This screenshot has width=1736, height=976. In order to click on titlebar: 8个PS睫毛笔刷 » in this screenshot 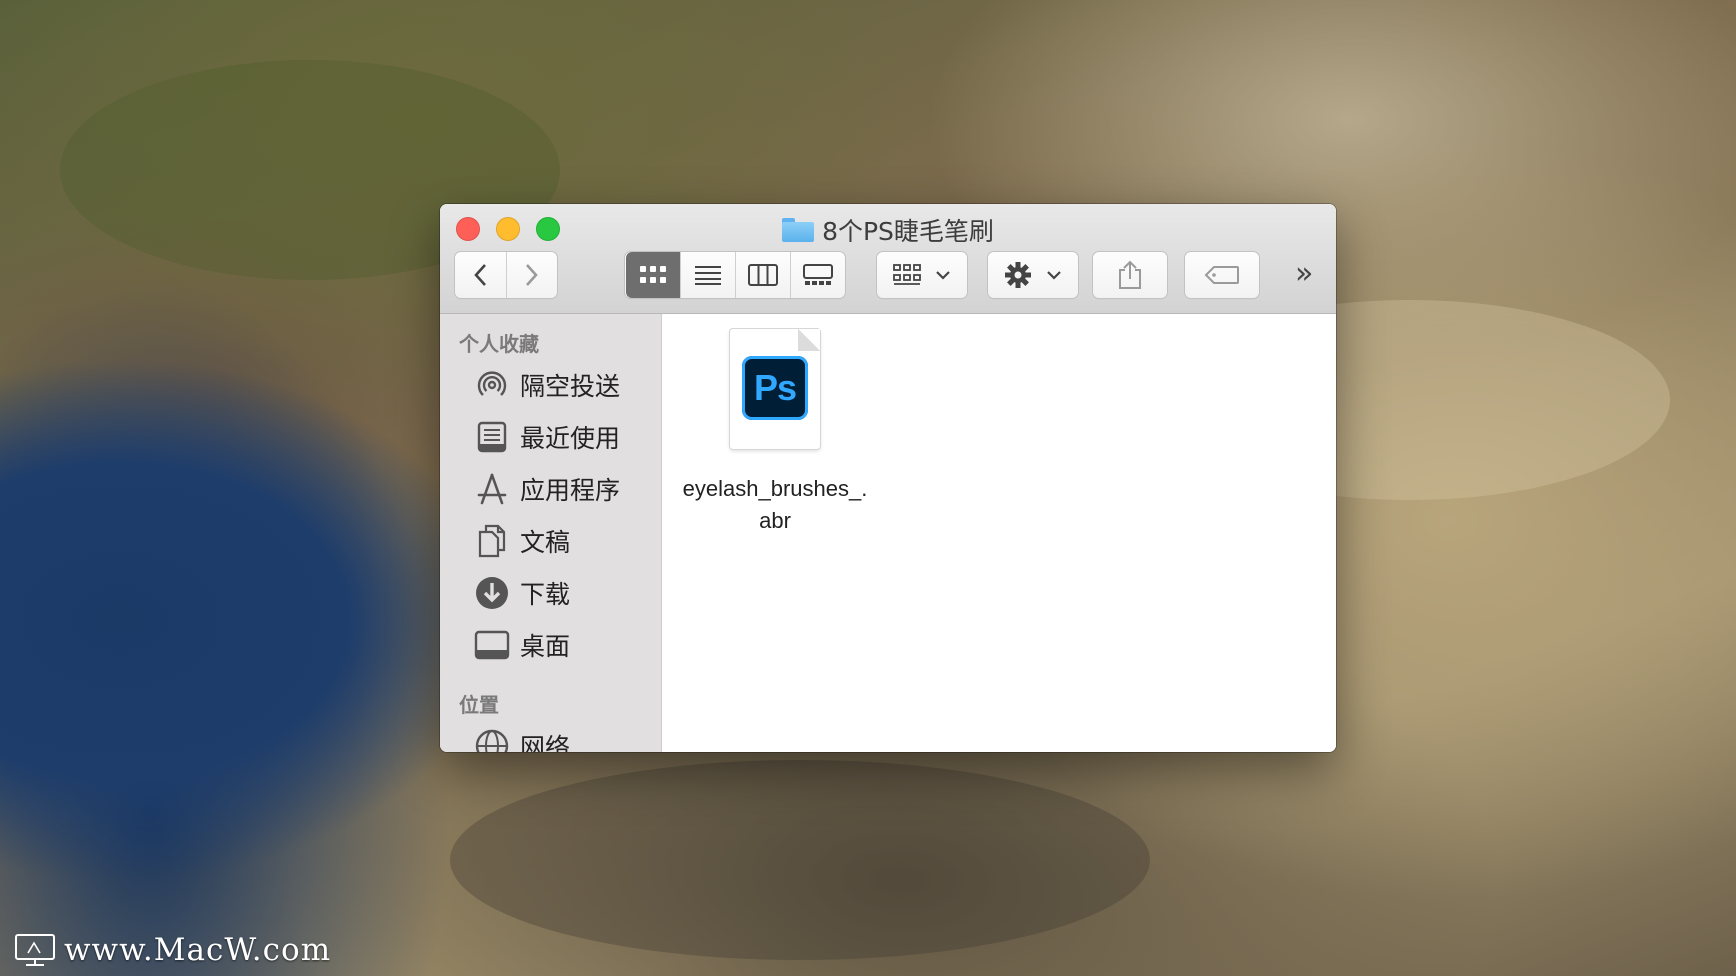, I will do `click(888, 259)`.